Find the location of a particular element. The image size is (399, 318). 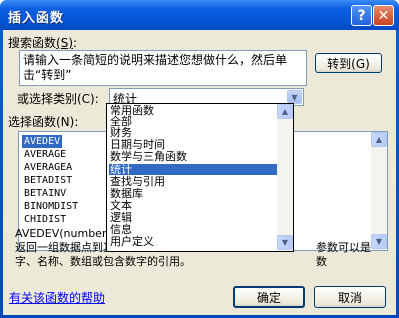

category-option-selected: 统计 is located at coordinates (193, 169).